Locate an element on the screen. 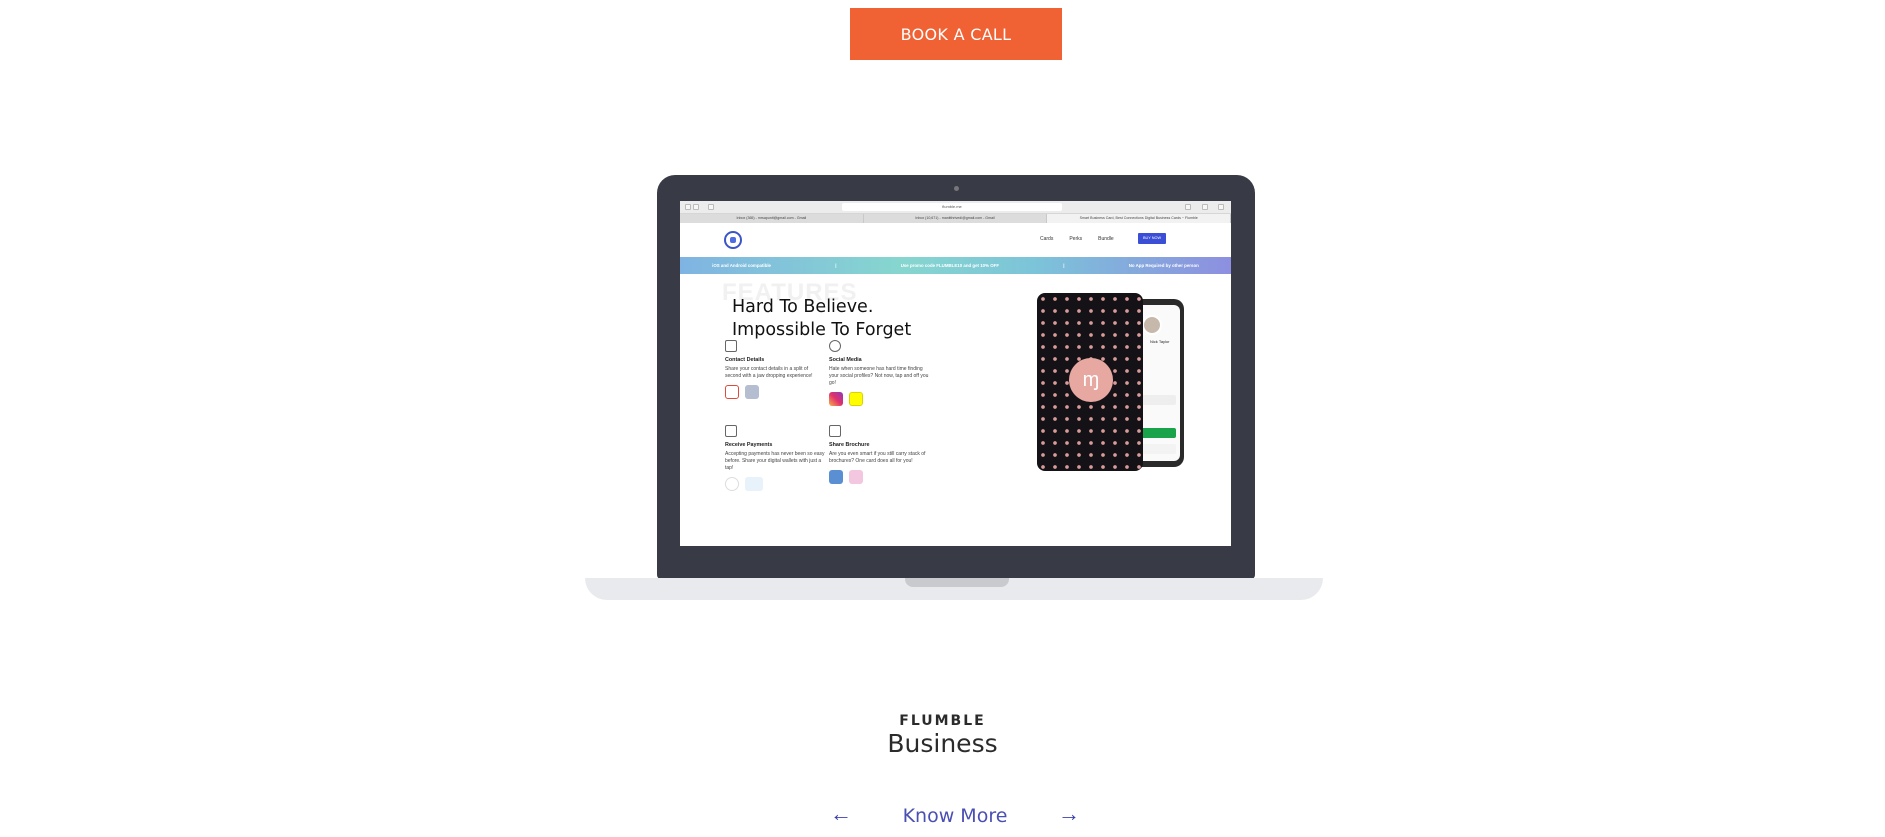 The height and width of the screenshot is (837, 1885). phone-profile-name: Nick Taylor is located at coordinates (1160, 341).